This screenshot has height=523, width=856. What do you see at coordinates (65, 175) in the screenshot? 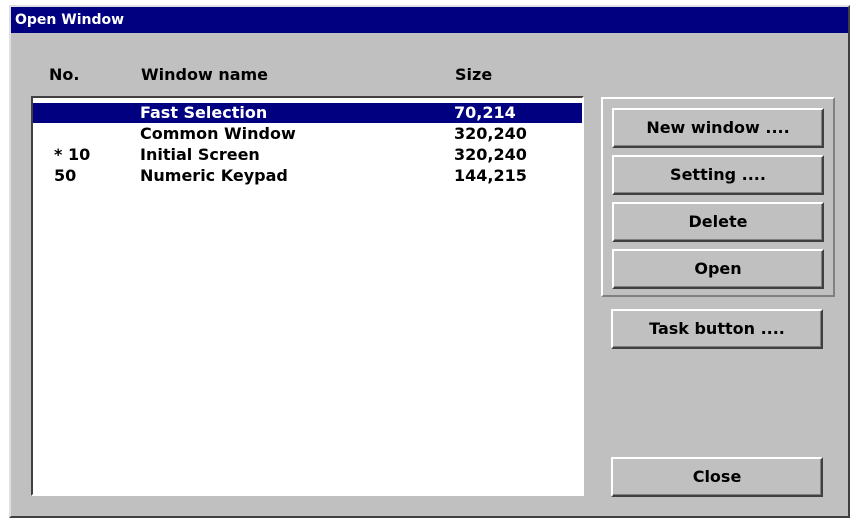
I see `row-number: 50` at bounding box center [65, 175].